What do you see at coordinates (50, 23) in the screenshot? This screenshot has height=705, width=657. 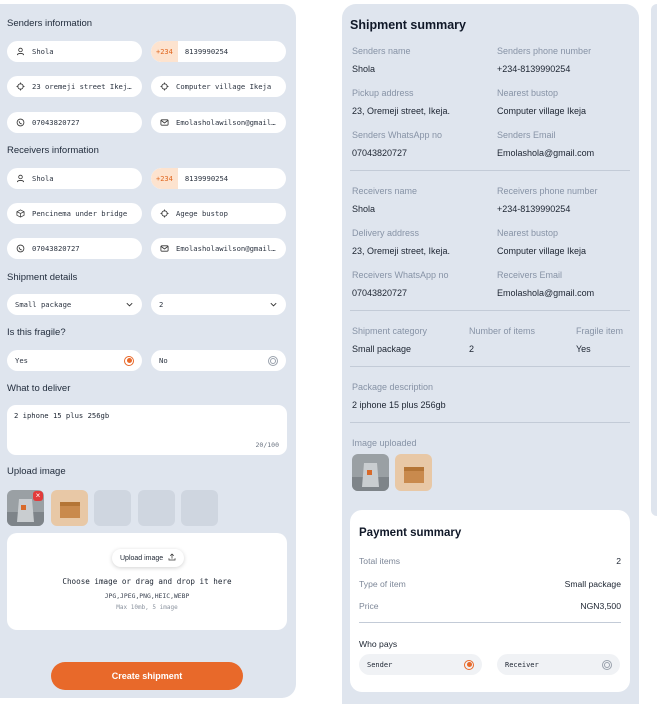 I see `senders-section-title: Senders information` at bounding box center [50, 23].